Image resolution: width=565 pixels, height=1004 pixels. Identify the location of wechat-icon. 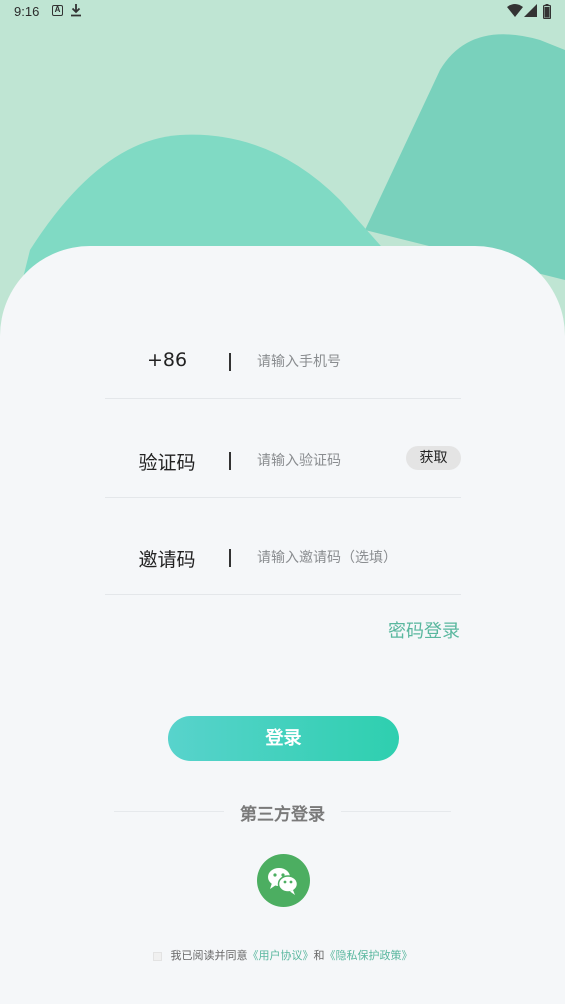
(283, 881).